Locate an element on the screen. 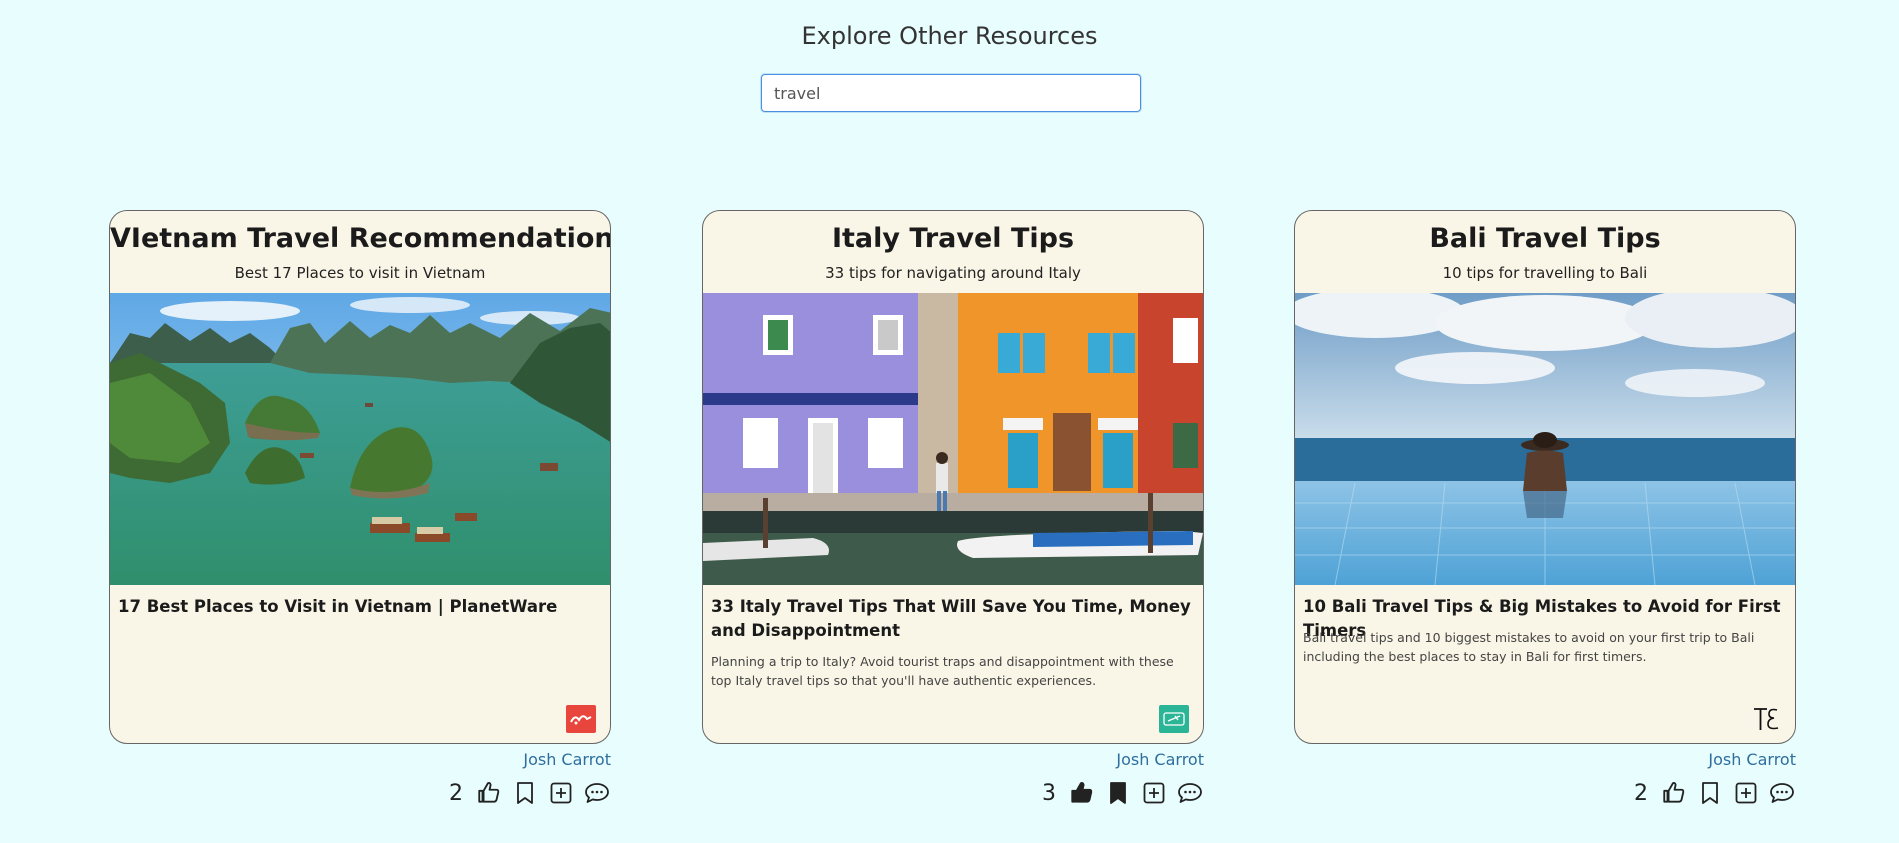 The image size is (1899, 843). card-title: VIetnam Travel Recommendations is located at coordinates (360, 238).